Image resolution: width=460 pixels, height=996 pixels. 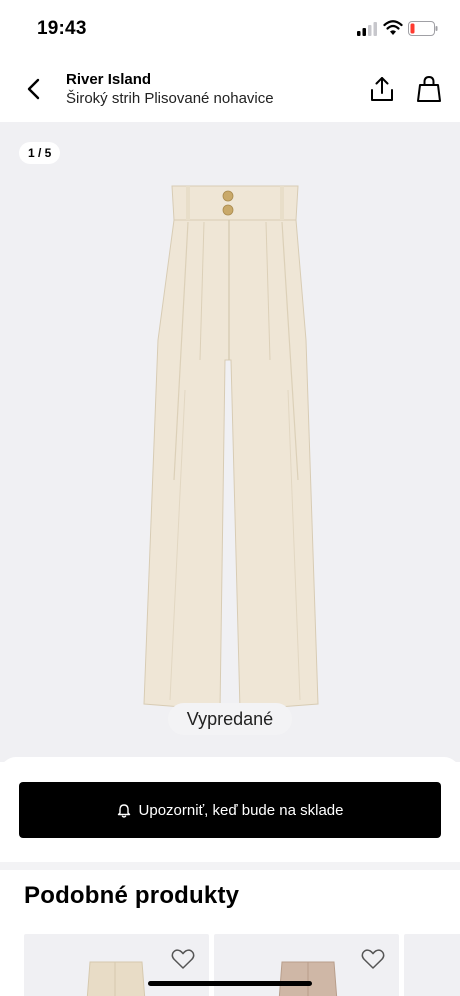 What do you see at coordinates (123, 810) in the screenshot?
I see `bell-icon` at bounding box center [123, 810].